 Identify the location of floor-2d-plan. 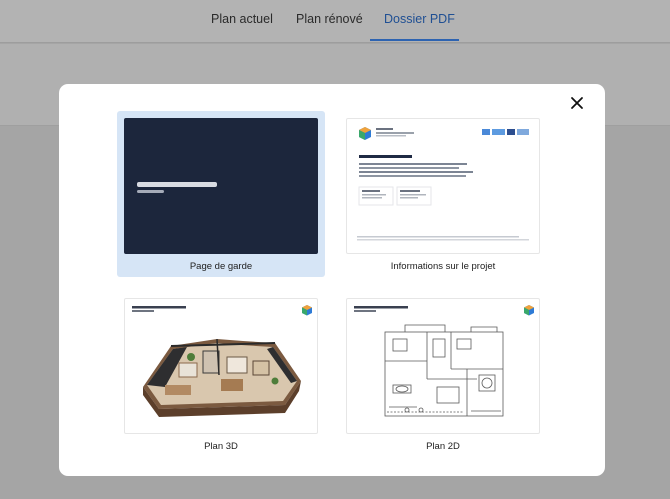
(444, 370).